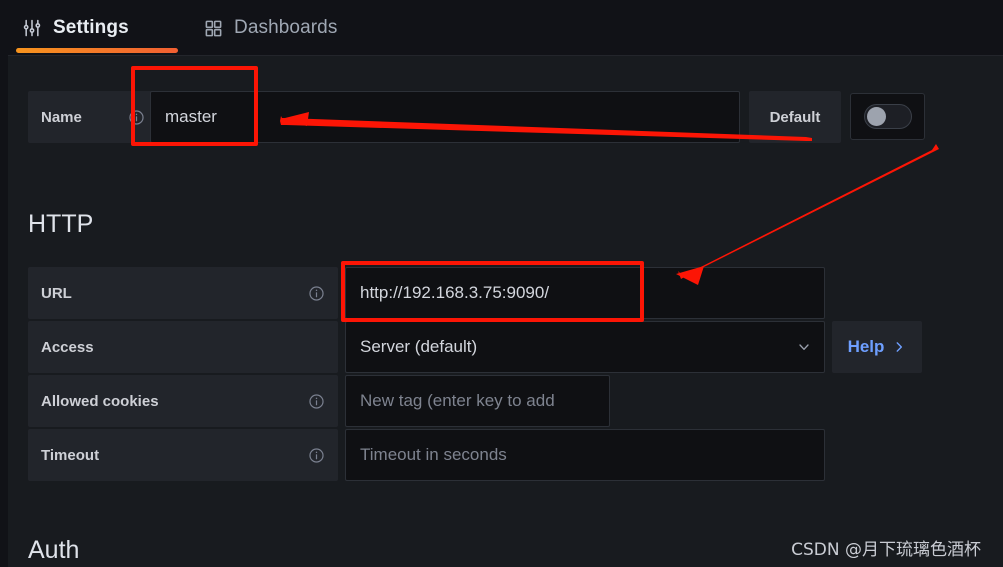 The height and width of the screenshot is (567, 1003). What do you see at coordinates (433, 454) in the screenshot?
I see `timeout-placeholder: Timeout in seconds` at bounding box center [433, 454].